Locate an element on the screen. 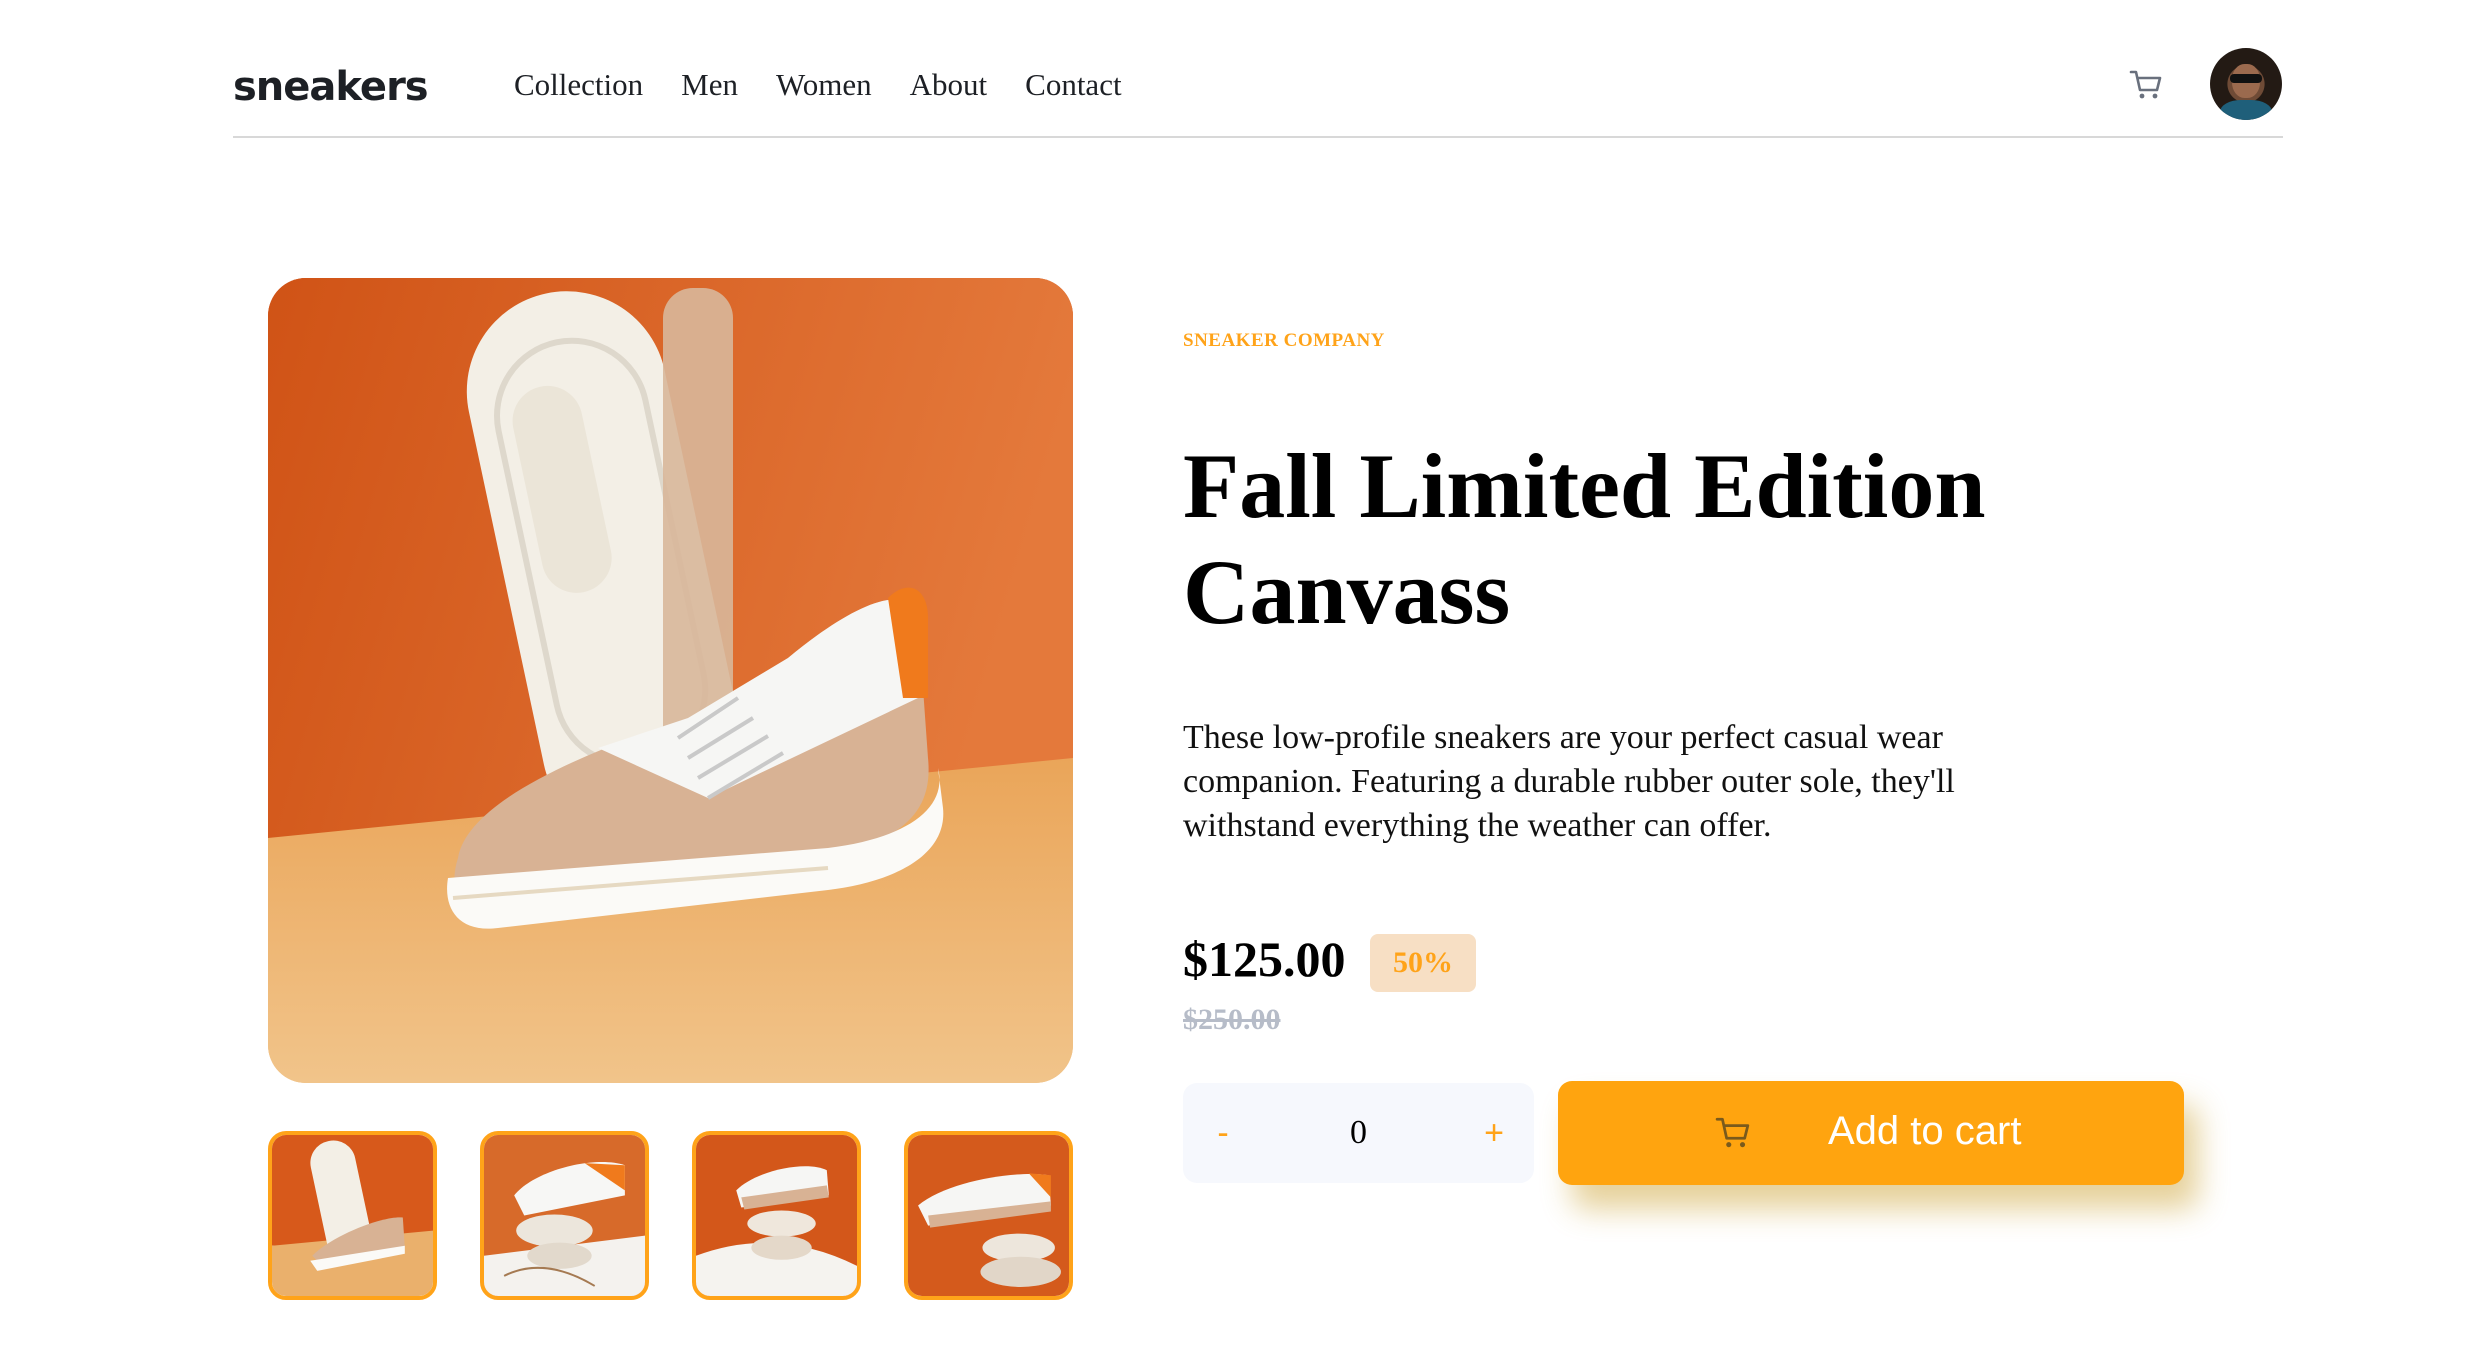 This screenshot has width=2466, height=1362. logo: sneakers is located at coordinates (331, 87).